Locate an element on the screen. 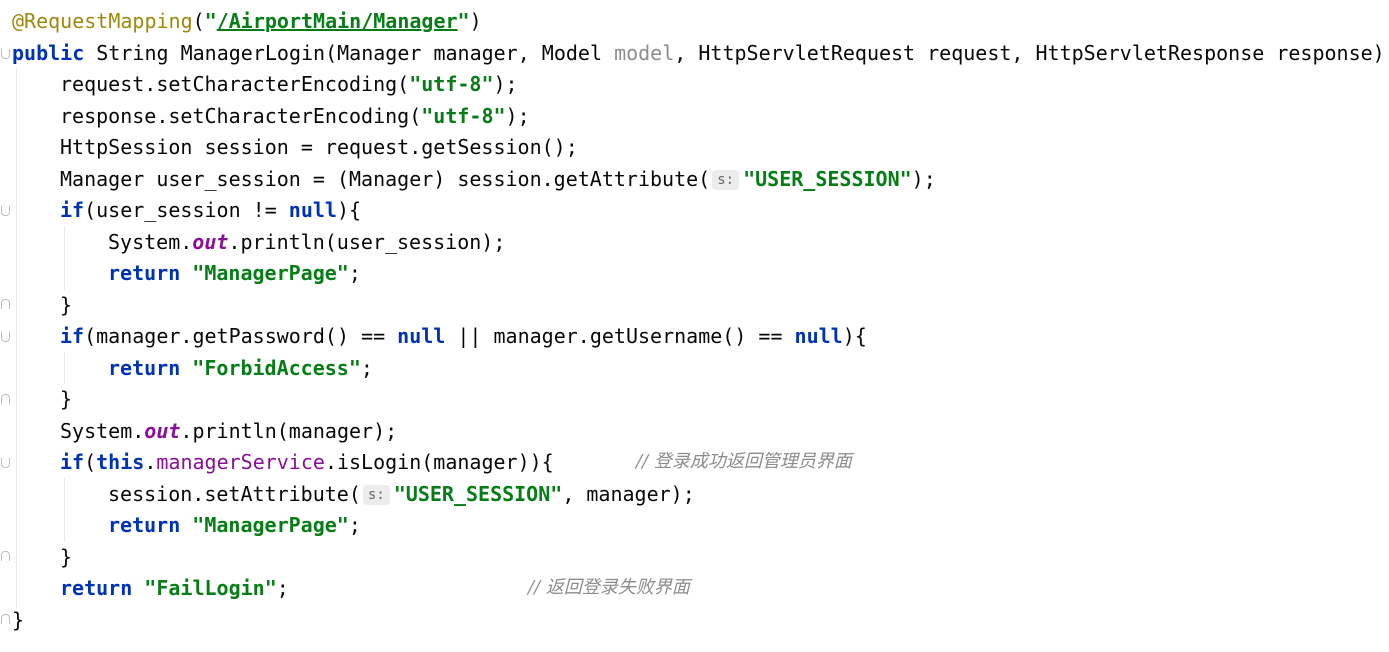 Image resolution: width=1389 pixels, height=652 pixels. code-text: (manager.getPassword() == is located at coordinates (241, 336).